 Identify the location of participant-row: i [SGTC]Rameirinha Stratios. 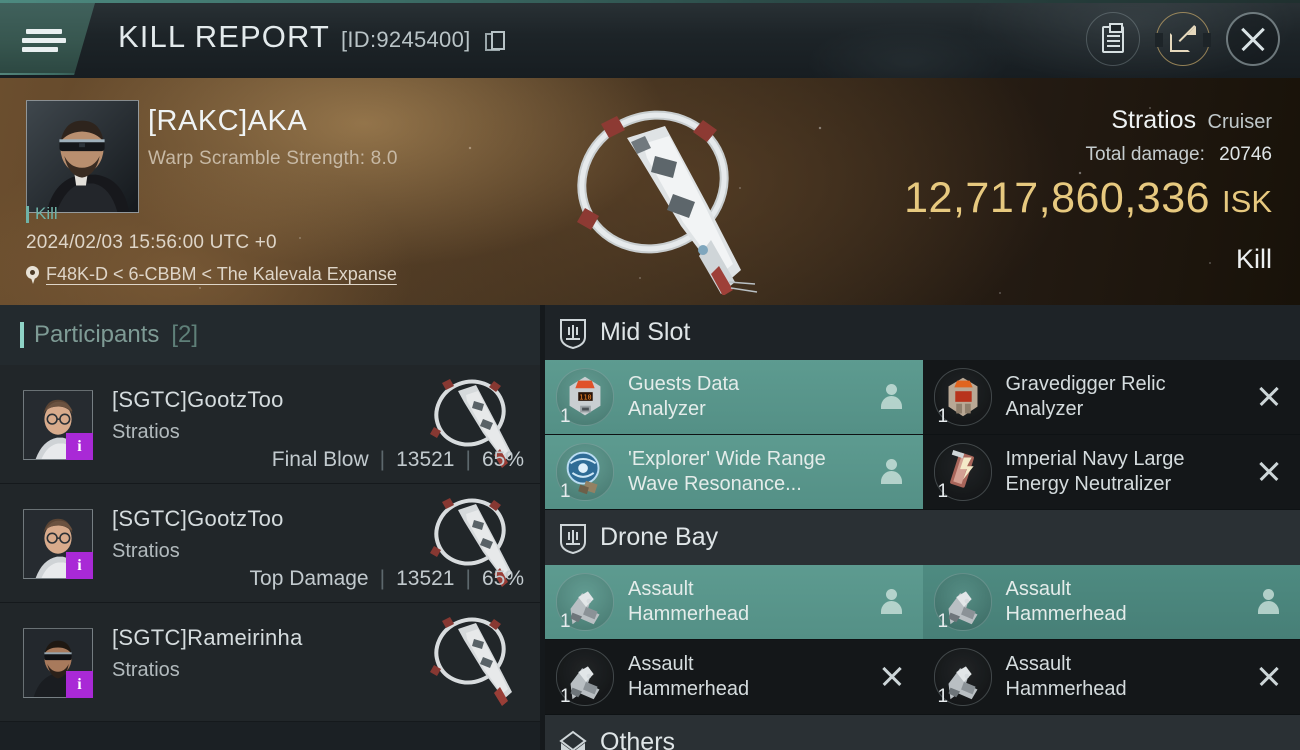
(270, 662).